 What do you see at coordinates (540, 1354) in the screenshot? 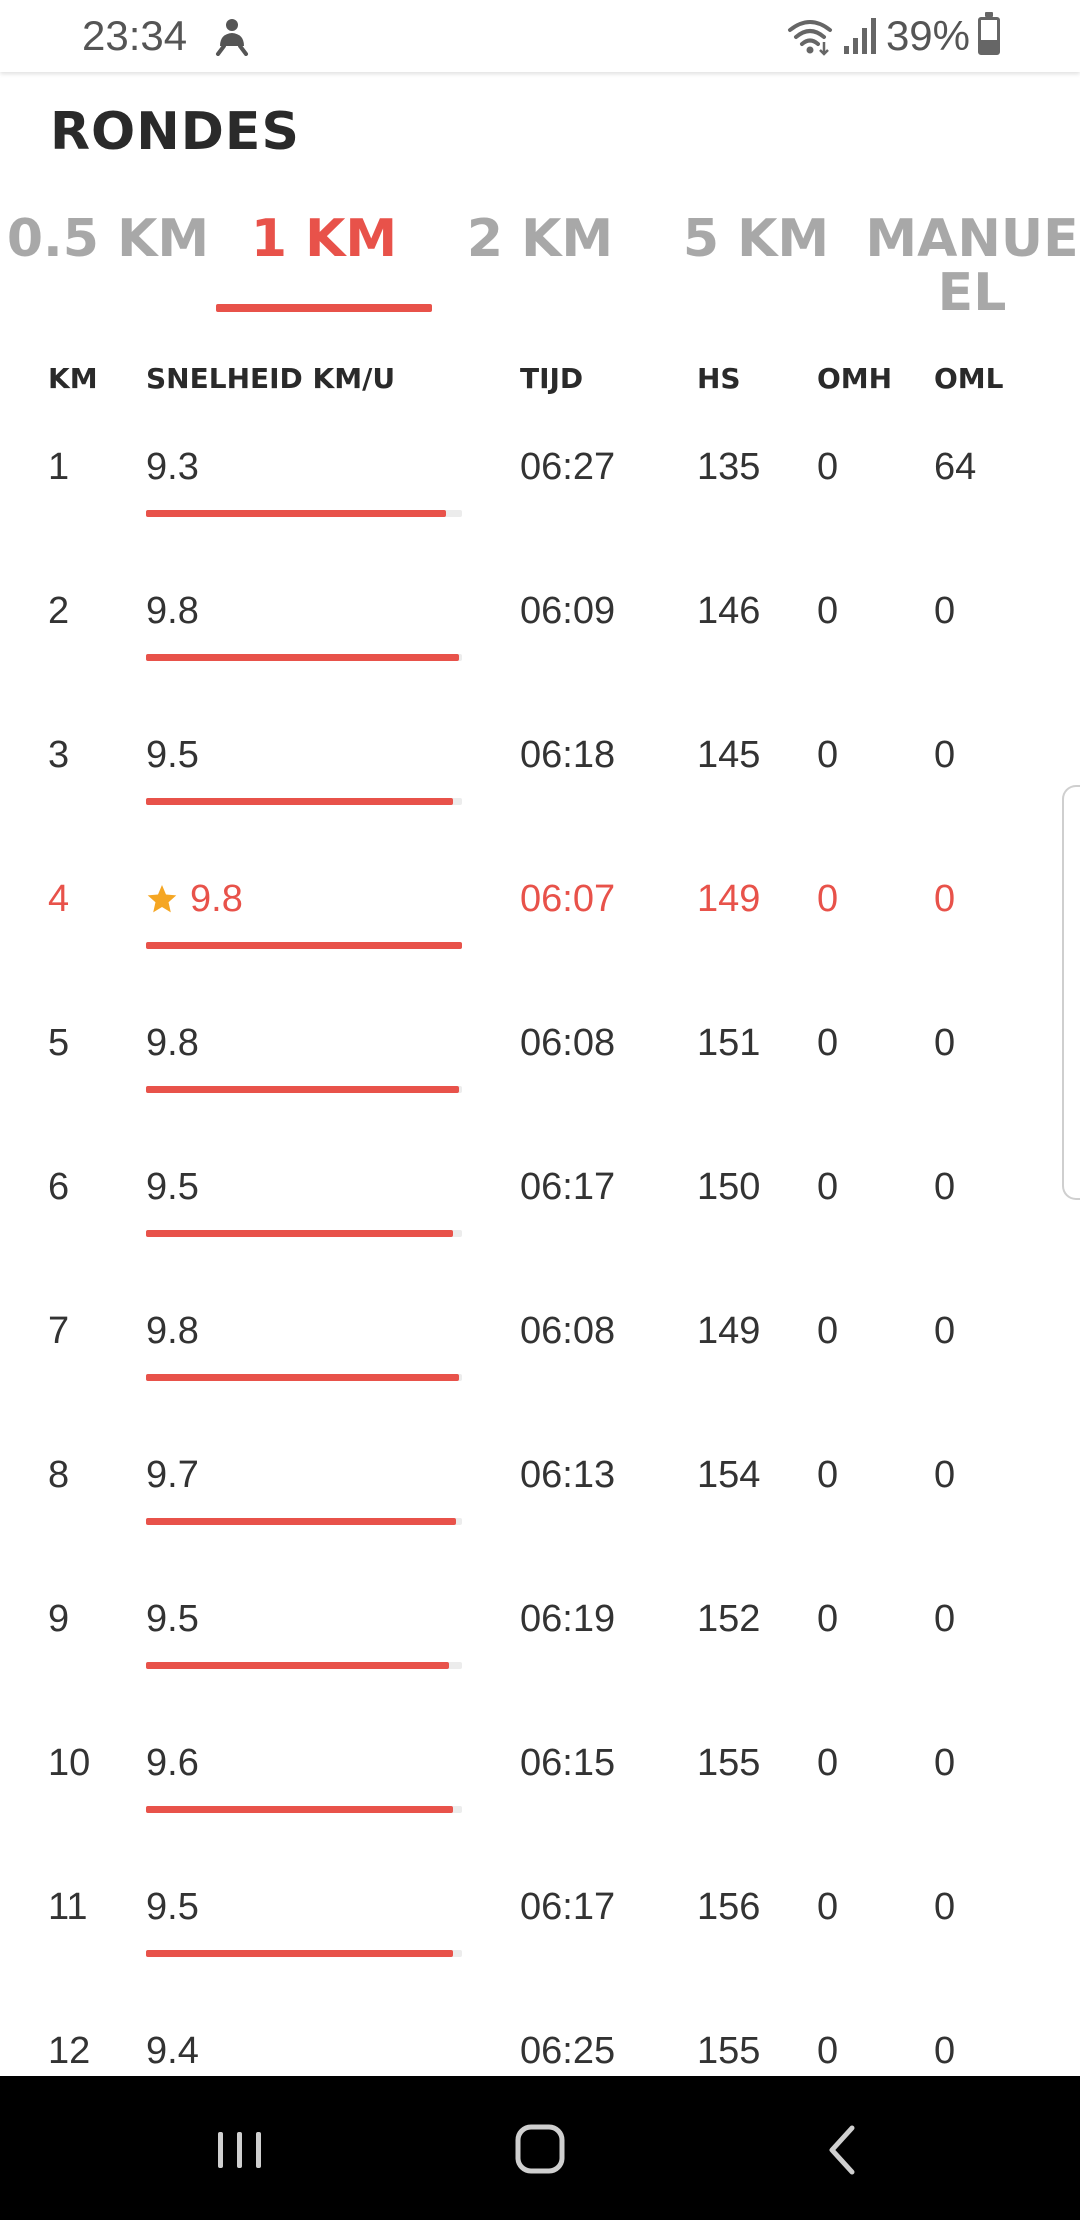
I see `lap-row: 7 9.8 06:08 149 0 0` at bounding box center [540, 1354].